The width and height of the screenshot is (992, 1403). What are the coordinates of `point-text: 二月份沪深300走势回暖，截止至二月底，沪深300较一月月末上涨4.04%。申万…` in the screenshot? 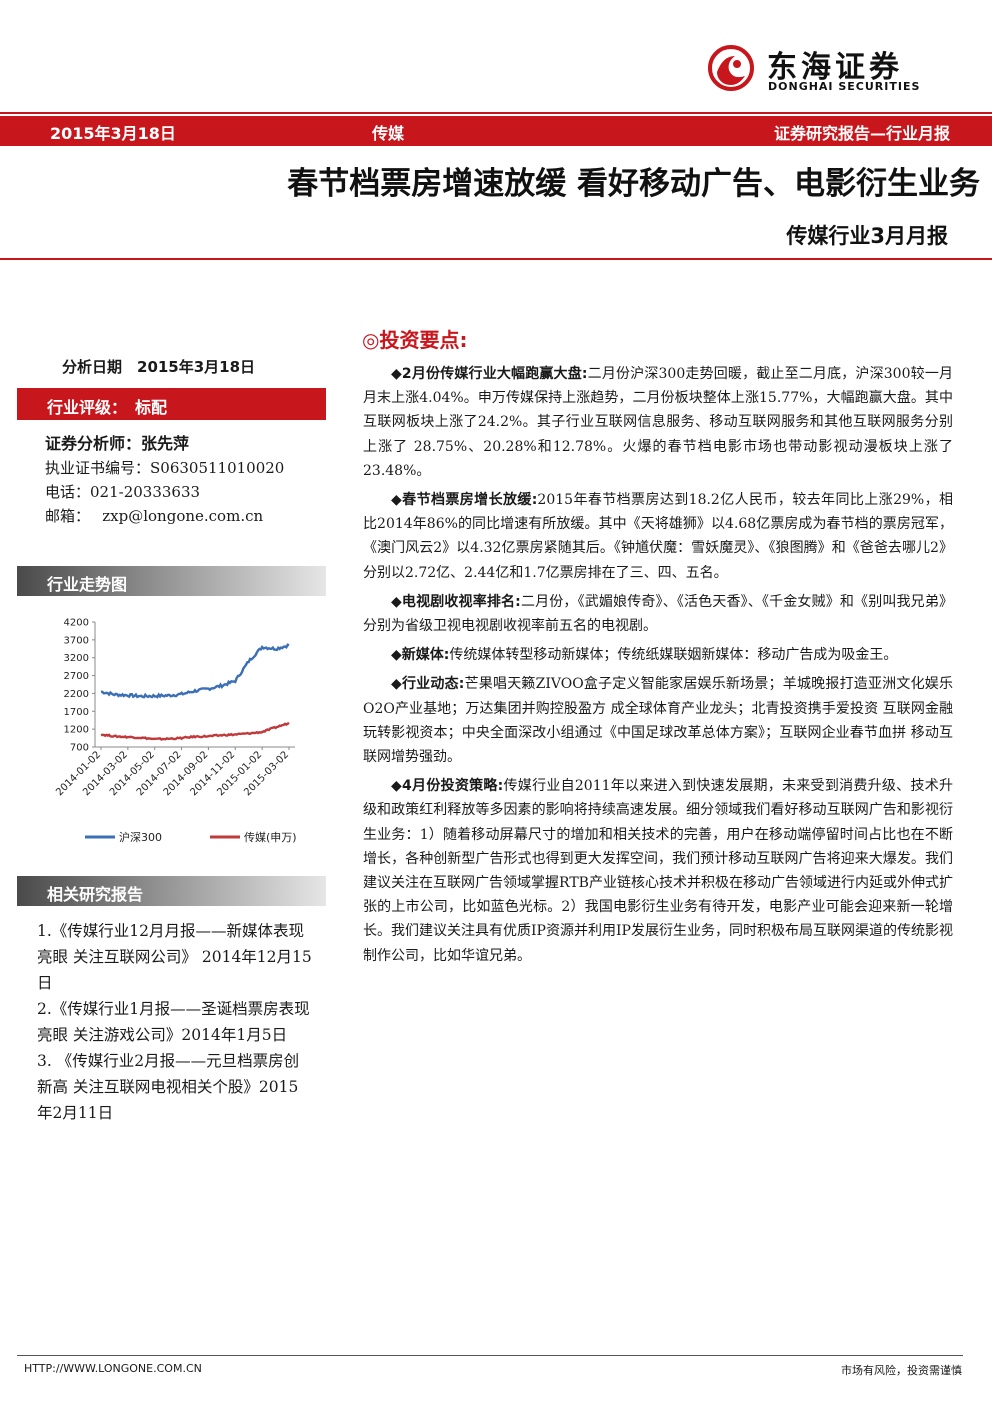 It's located at (658, 422).